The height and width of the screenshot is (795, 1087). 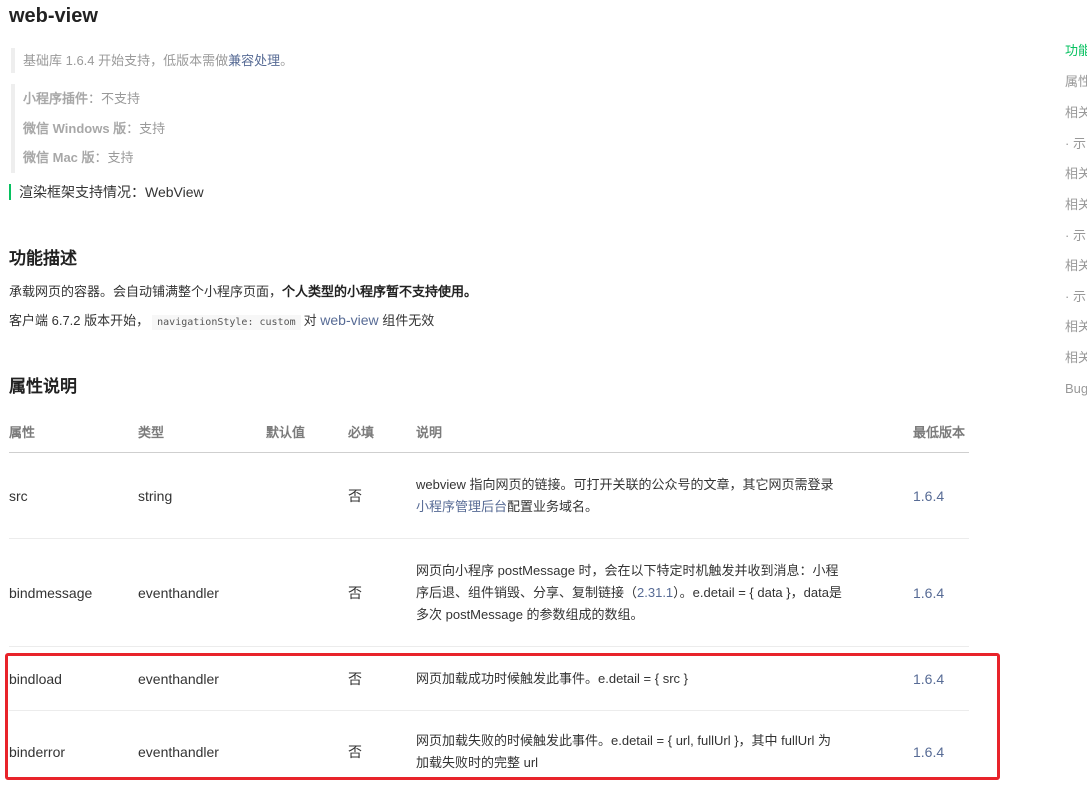 I want to click on attr-name: bindmessage, so click(x=73, y=592).